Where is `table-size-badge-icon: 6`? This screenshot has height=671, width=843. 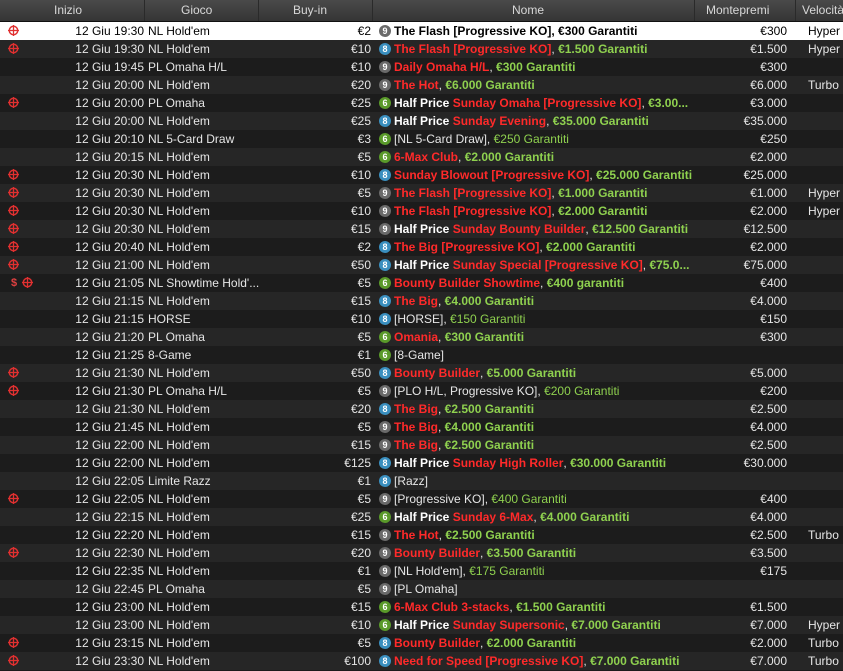 table-size-badge-icon: 6 is located at coordinates (385, 138).